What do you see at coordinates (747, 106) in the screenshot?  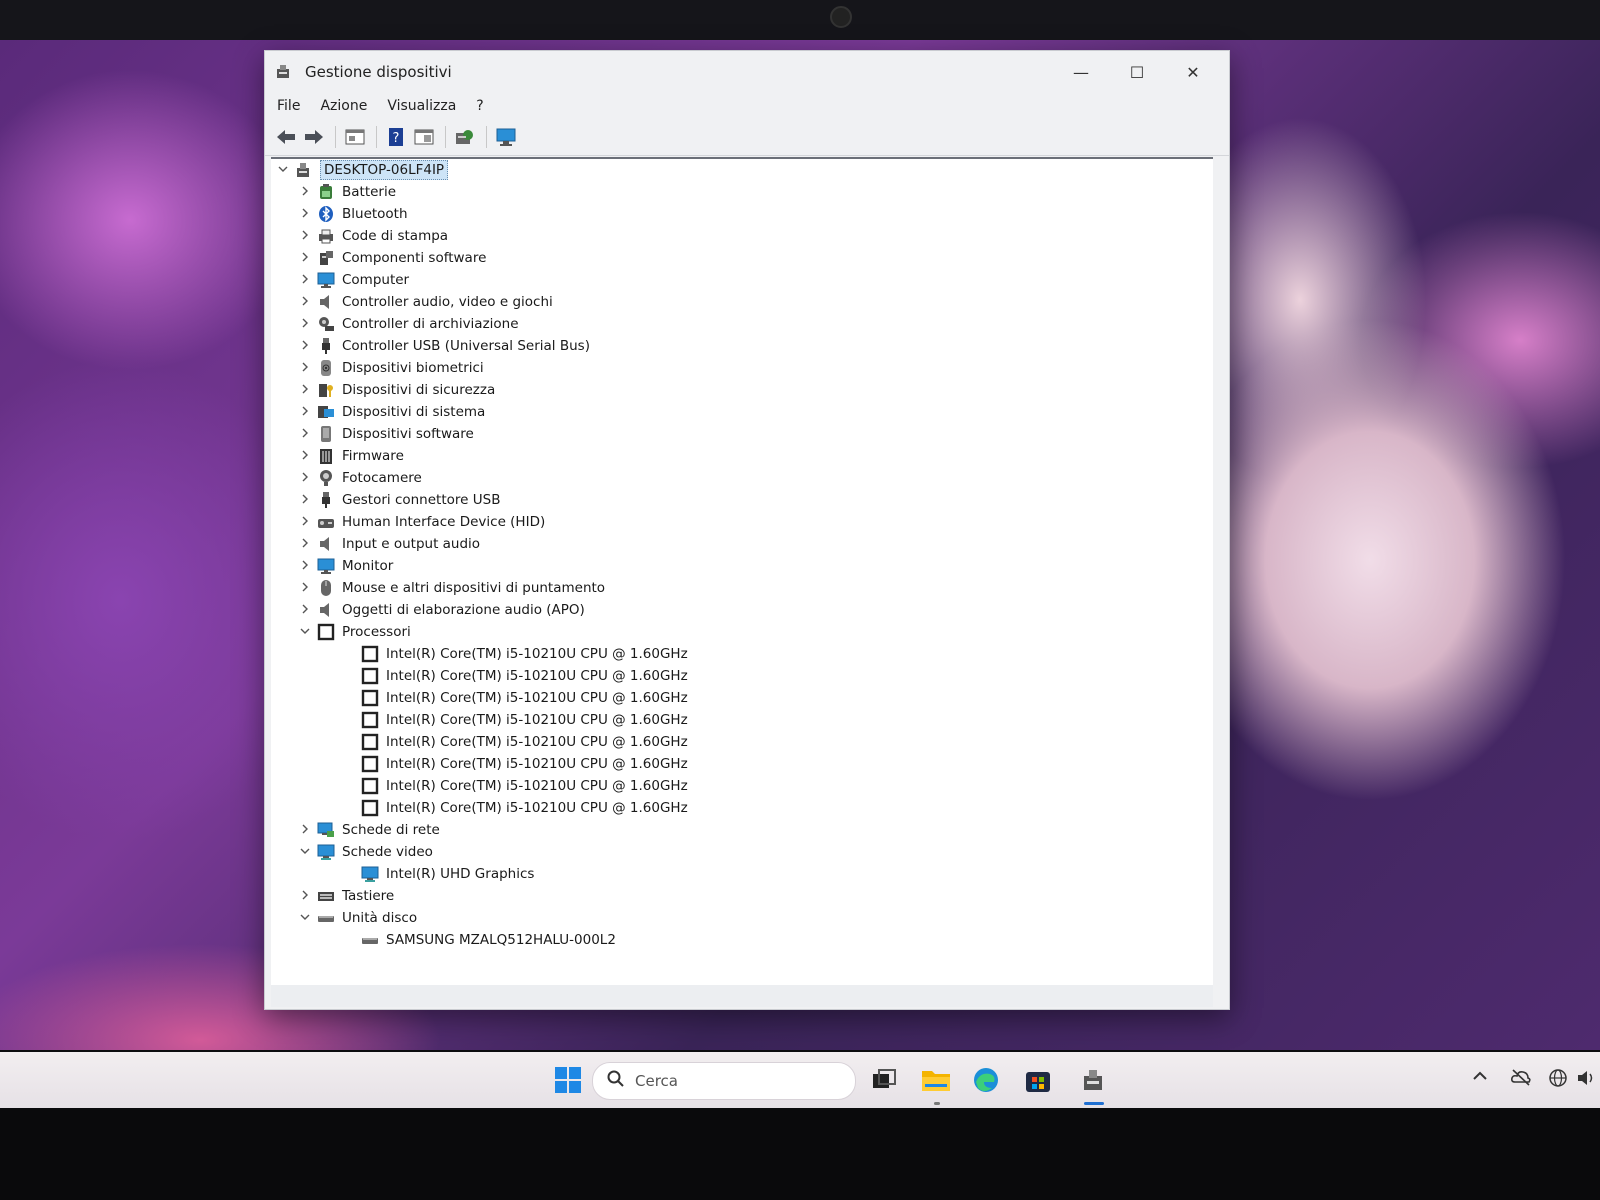 I see `menu-bar: File Azione Visualizza ?` at bounding box center [747, 106].